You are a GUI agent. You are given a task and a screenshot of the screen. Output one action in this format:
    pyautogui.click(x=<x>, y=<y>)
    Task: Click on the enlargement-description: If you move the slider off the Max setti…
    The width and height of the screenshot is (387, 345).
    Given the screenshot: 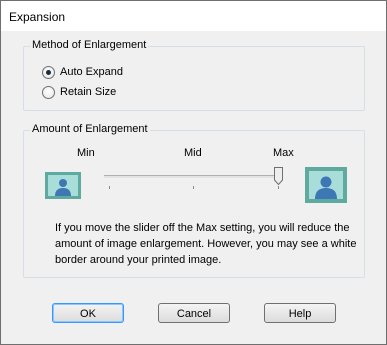 What is the action you would take?
    pyautogui.click(x=206, y=244)
    